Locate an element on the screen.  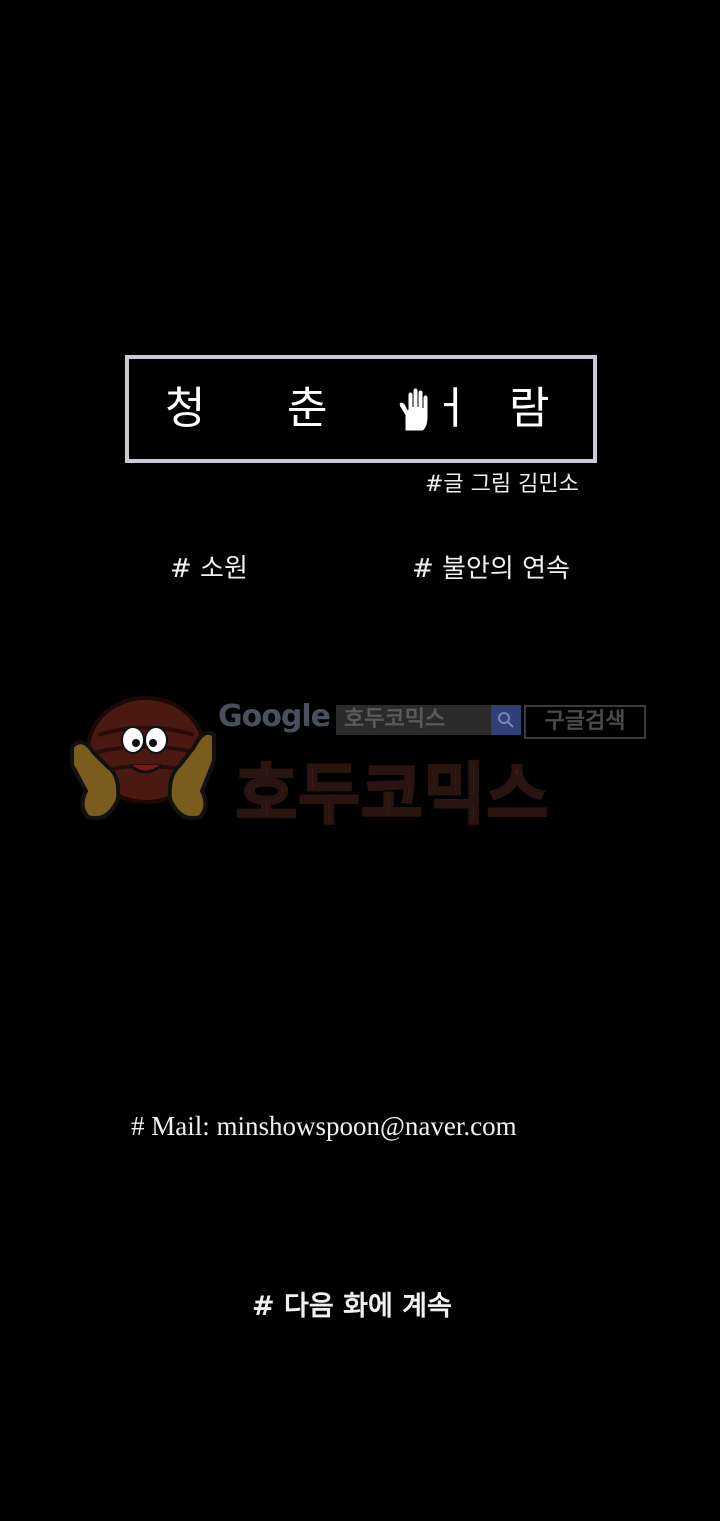
contact-mail: # Mail: minshowspoon@naver.com is located at coordinates (324, 1126).